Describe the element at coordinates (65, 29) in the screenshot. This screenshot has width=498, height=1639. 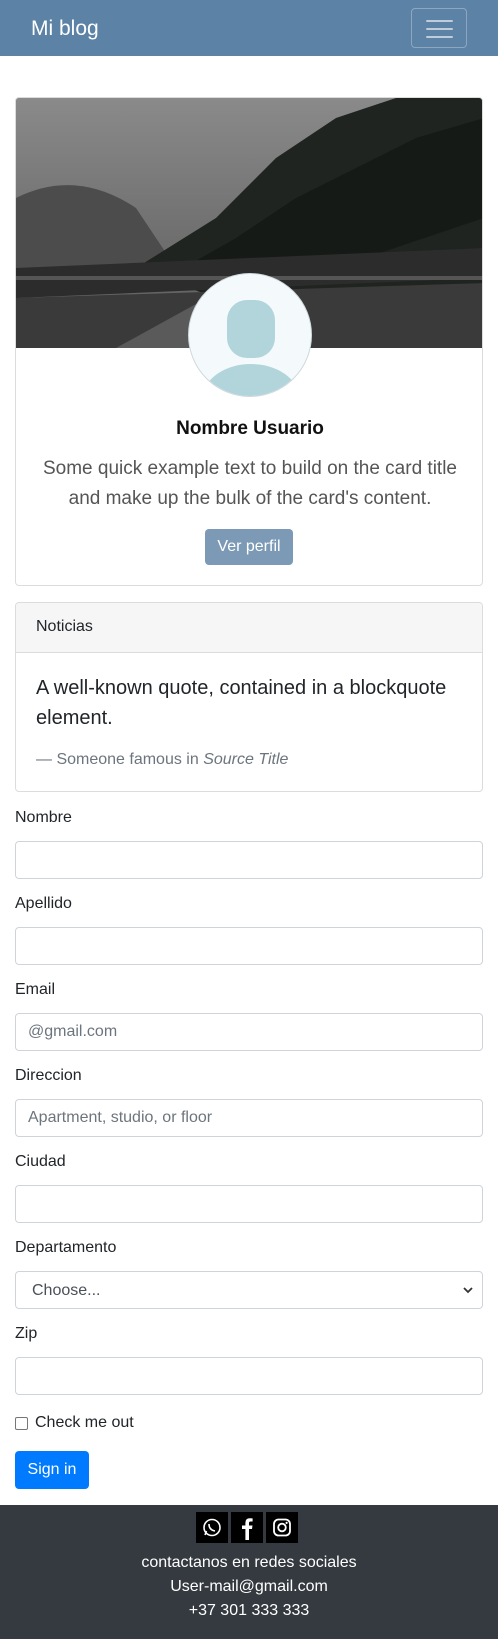
I see `navbar-brand: Mi blog` at that location.